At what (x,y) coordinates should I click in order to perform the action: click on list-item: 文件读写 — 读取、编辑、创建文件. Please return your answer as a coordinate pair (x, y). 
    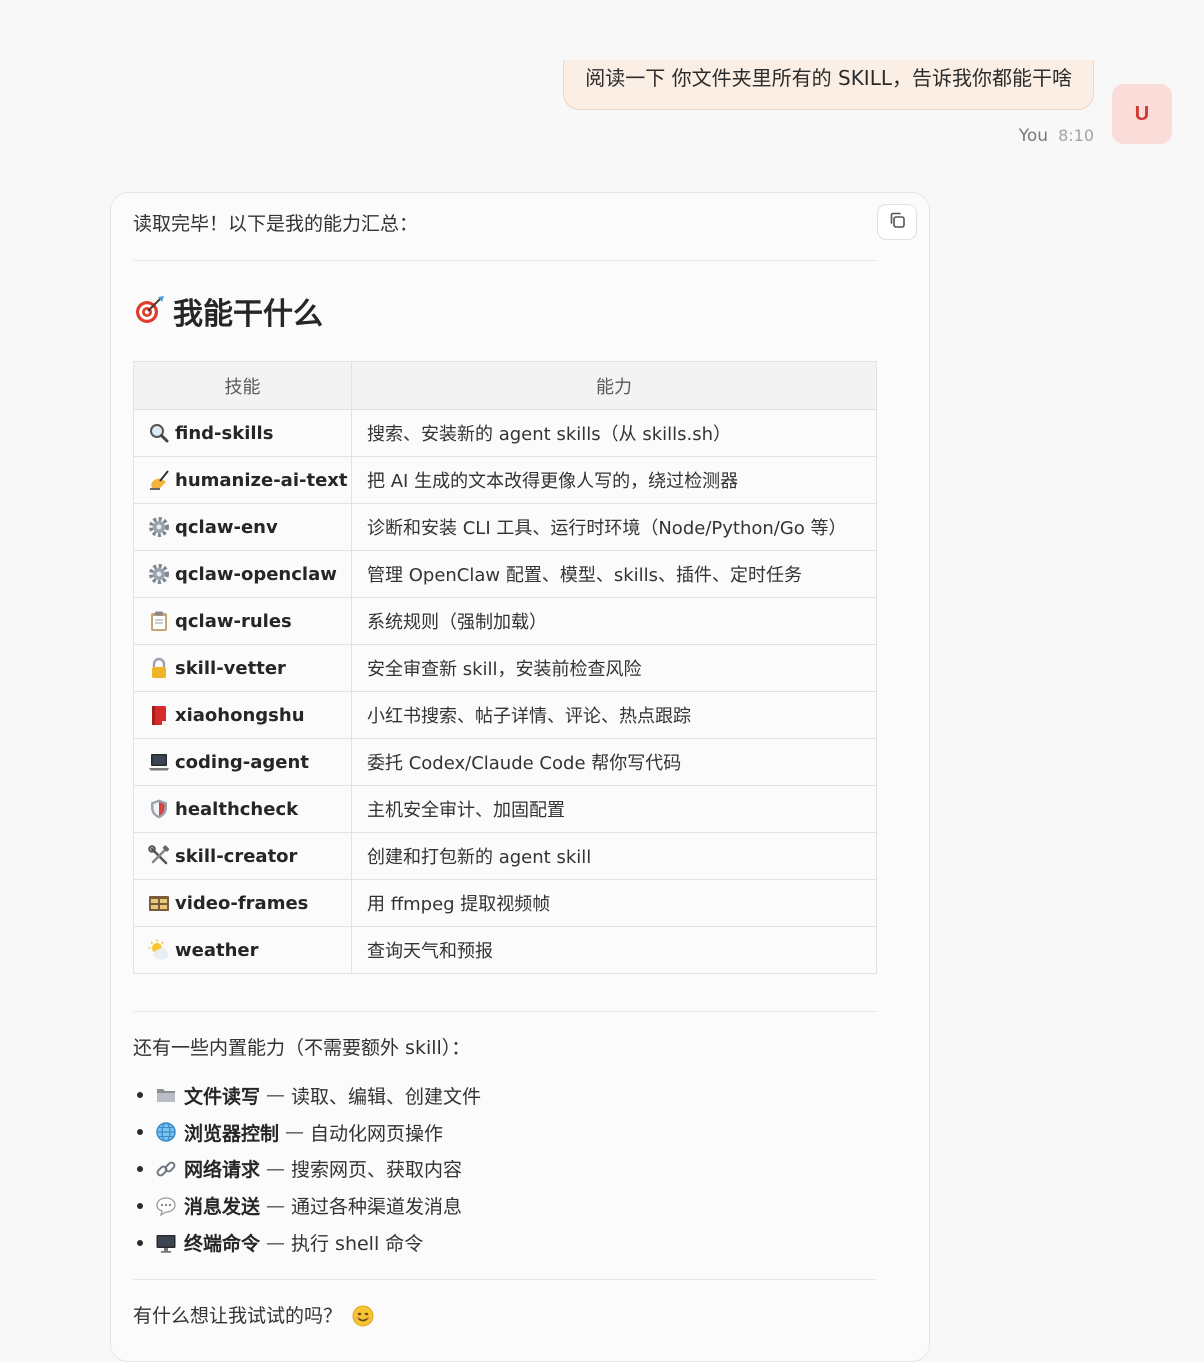
    Looking at the image, I should click on (307, 1095).